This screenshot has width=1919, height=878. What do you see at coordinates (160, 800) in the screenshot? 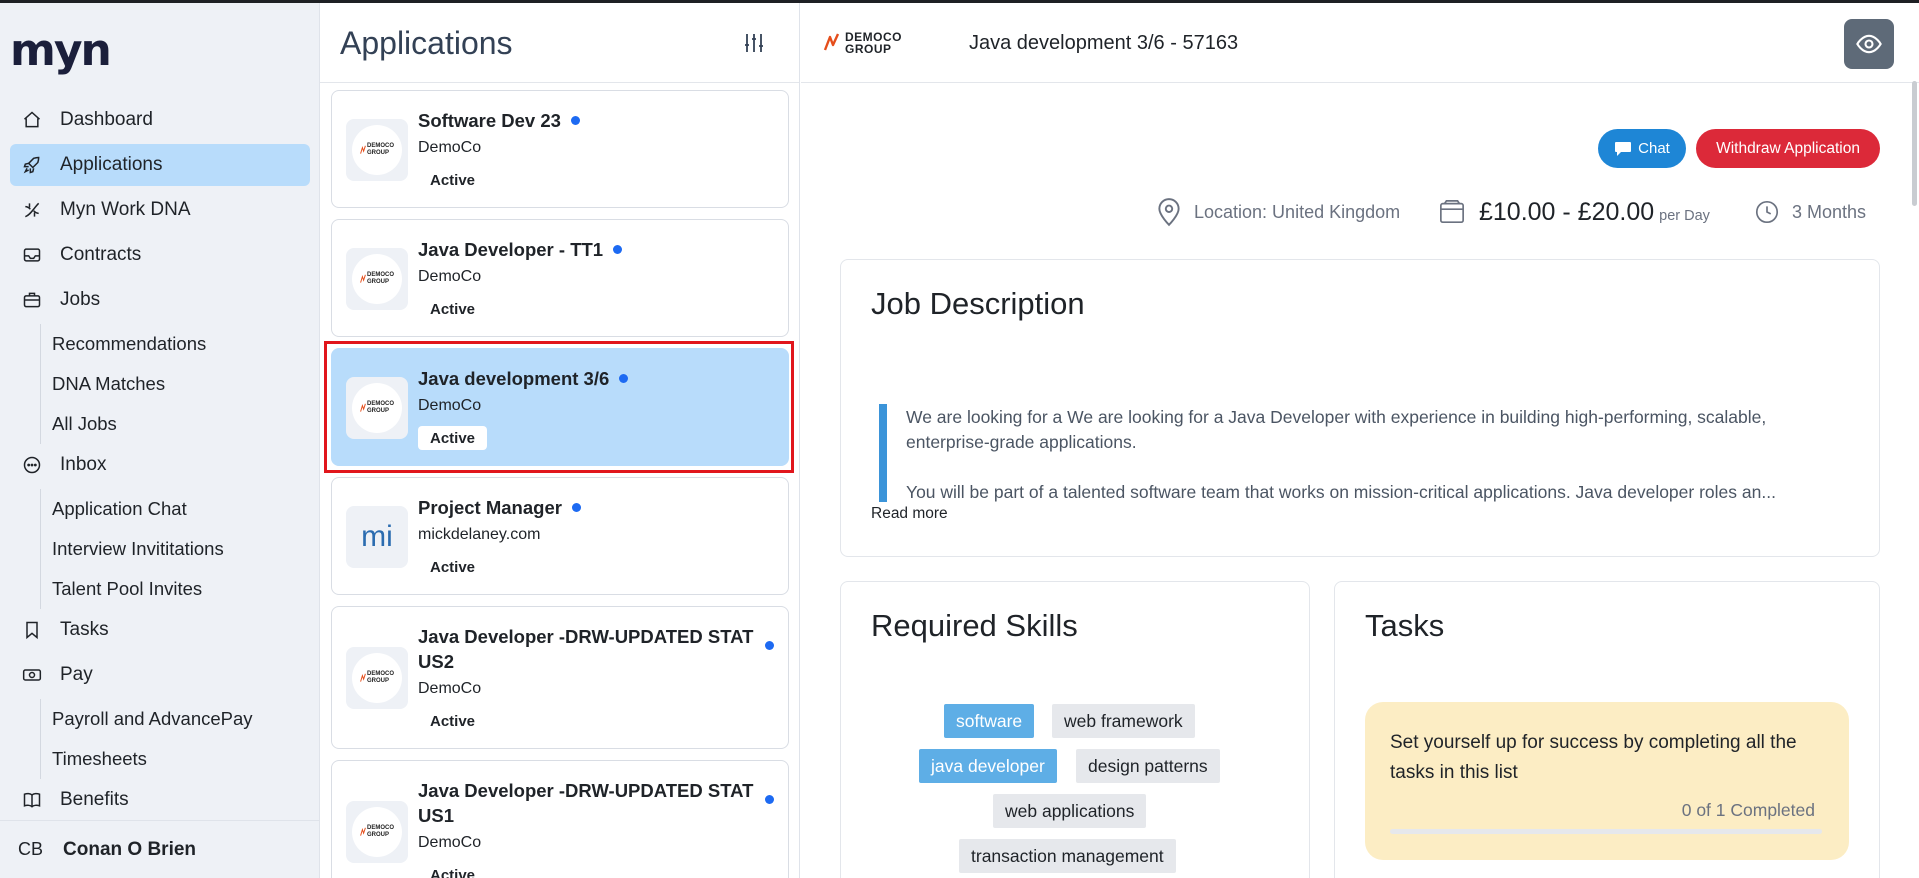
I see `sidebar-item-benefits: Benefits` at bounding box center [160, 800].